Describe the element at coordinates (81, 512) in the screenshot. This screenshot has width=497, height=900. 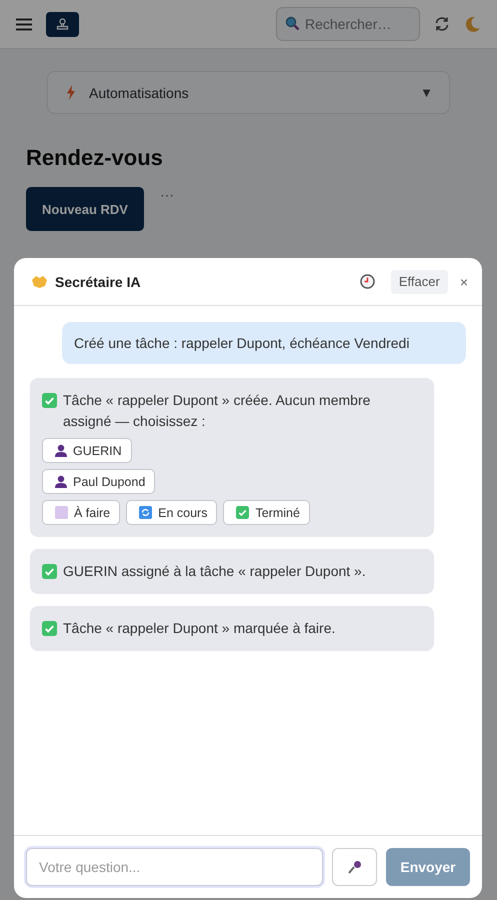
I see `status-chip: À faire` at that location.